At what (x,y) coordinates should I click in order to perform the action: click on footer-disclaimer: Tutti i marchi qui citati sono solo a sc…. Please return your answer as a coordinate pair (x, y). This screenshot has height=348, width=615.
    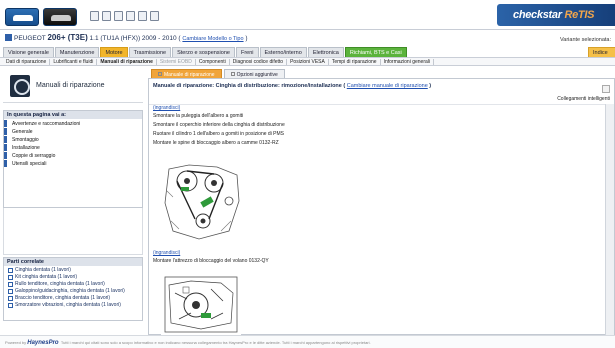
    Looking at the image, I should click on (215, 342).